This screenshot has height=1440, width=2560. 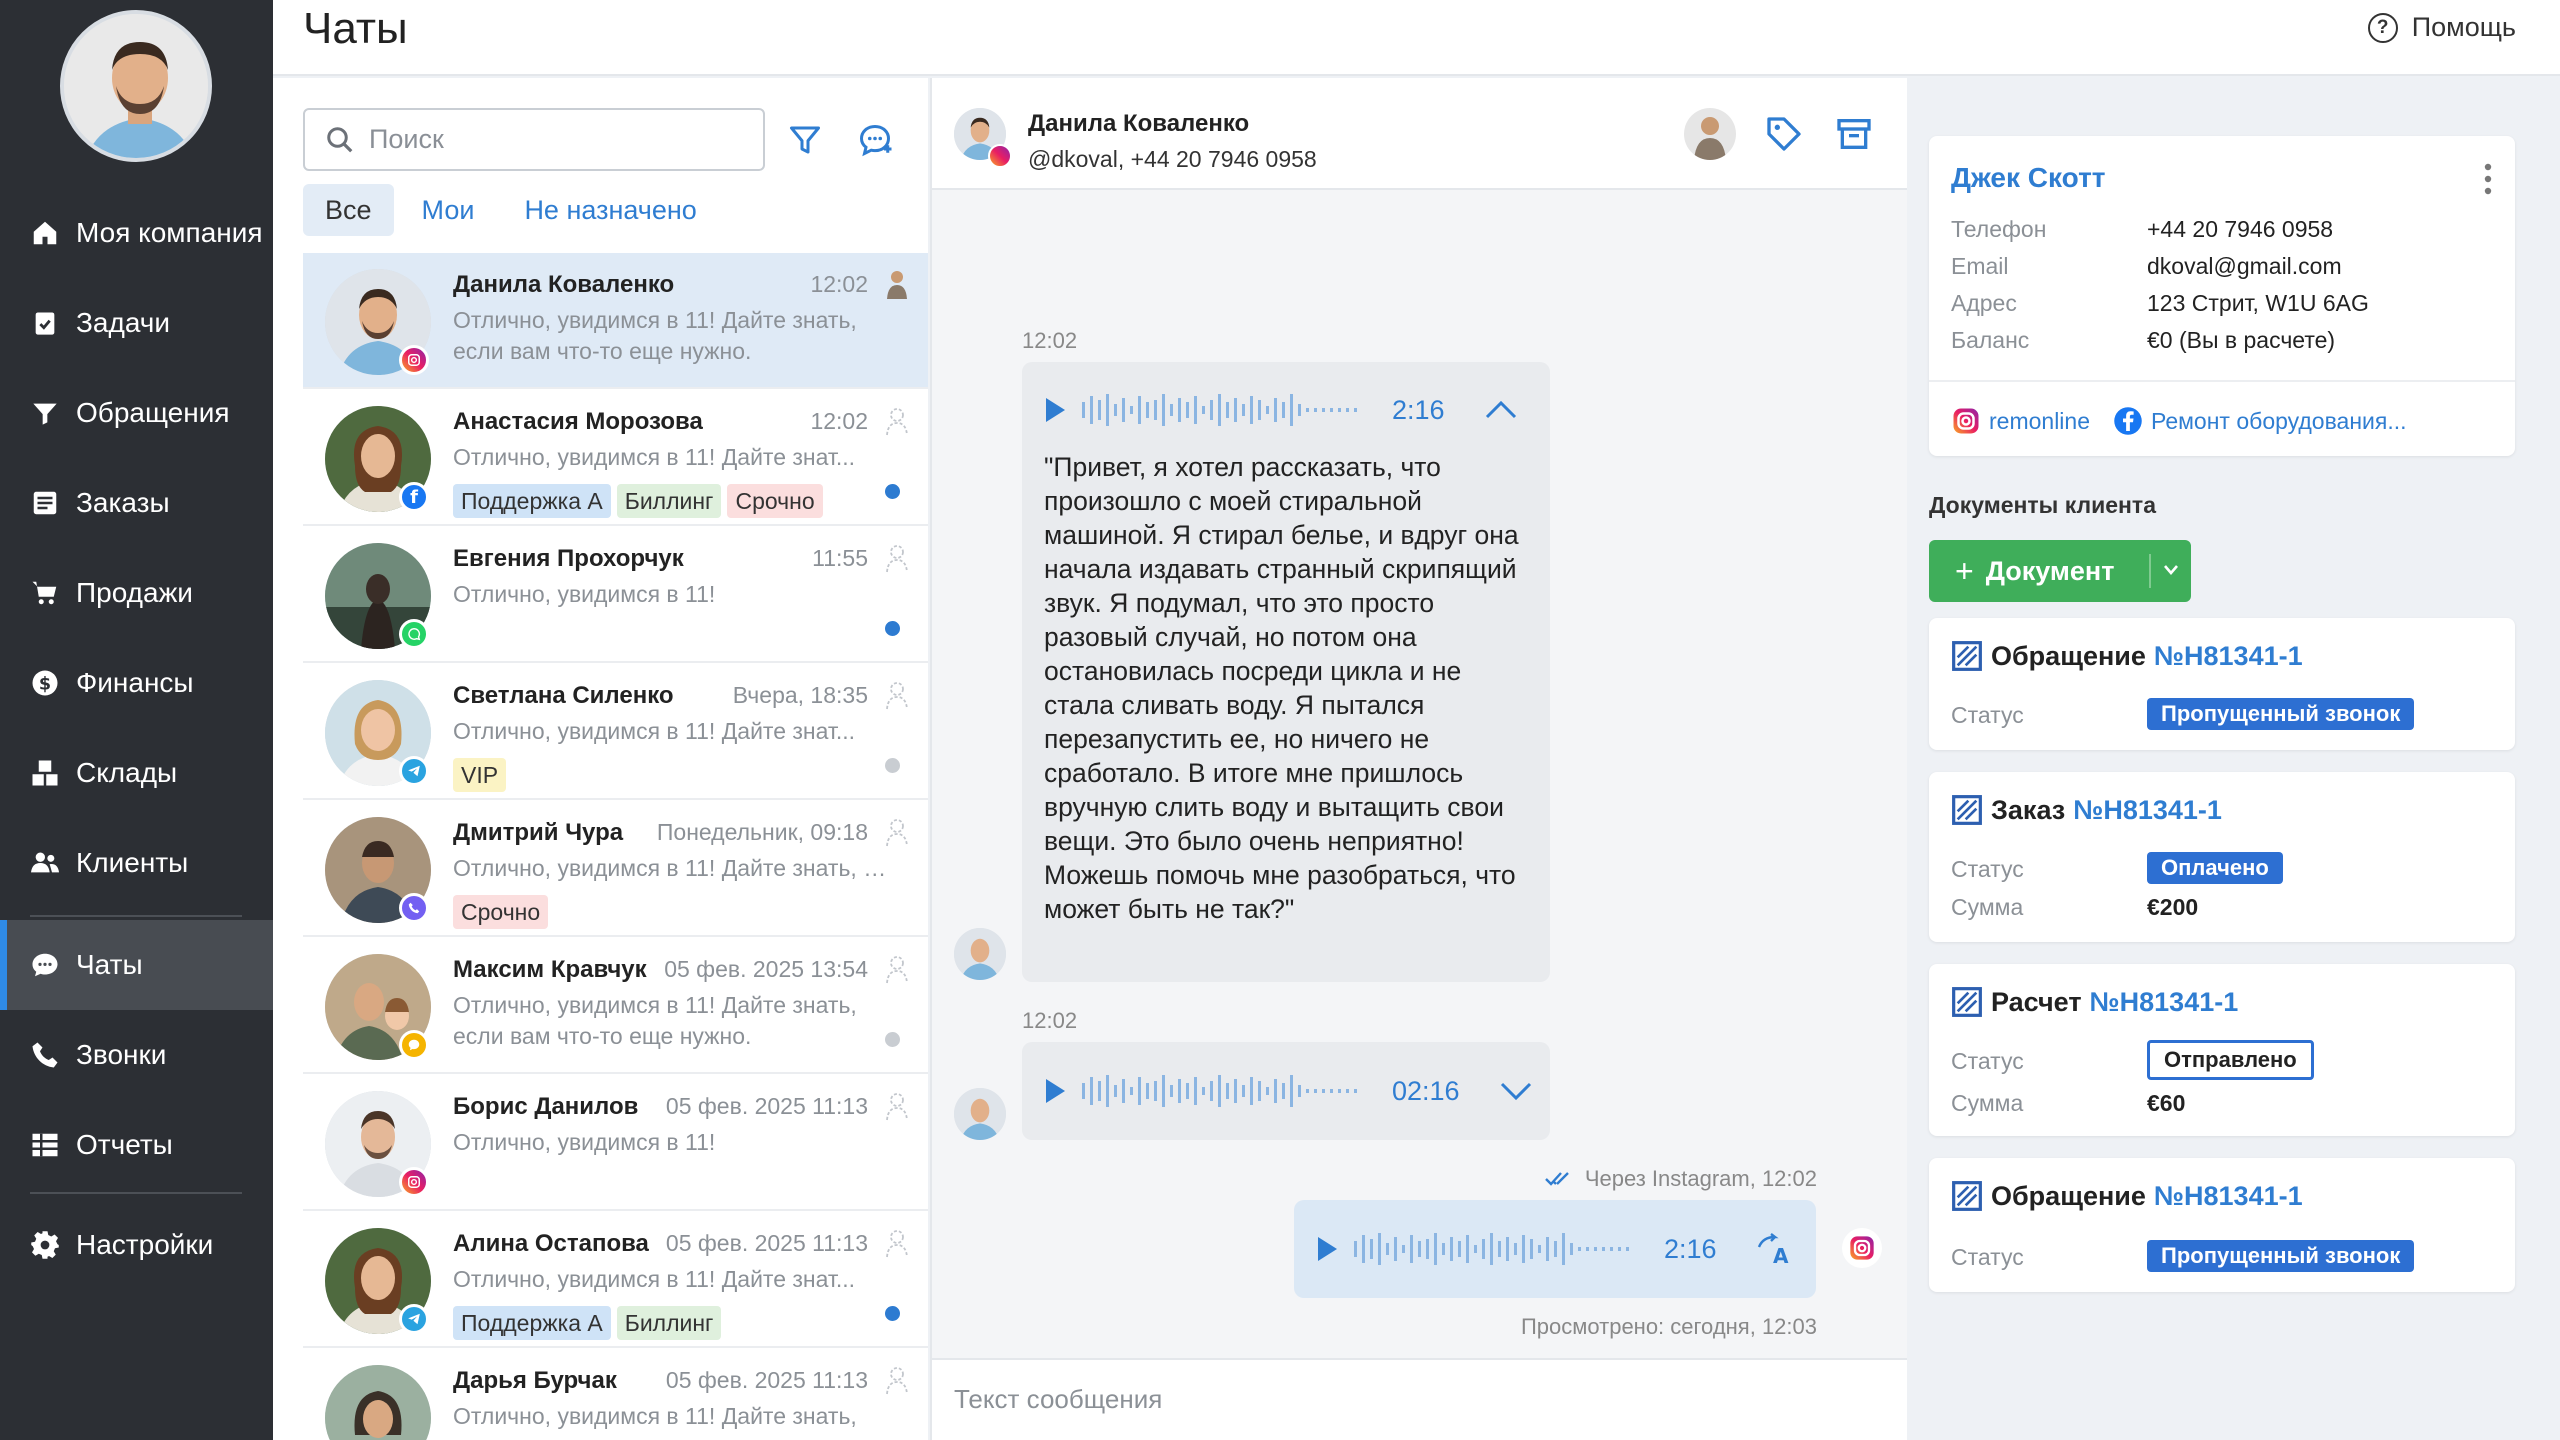 I want to click on seen-status: Просмотрено: сегодня, 12:03, so click(x=1668, y=1326).